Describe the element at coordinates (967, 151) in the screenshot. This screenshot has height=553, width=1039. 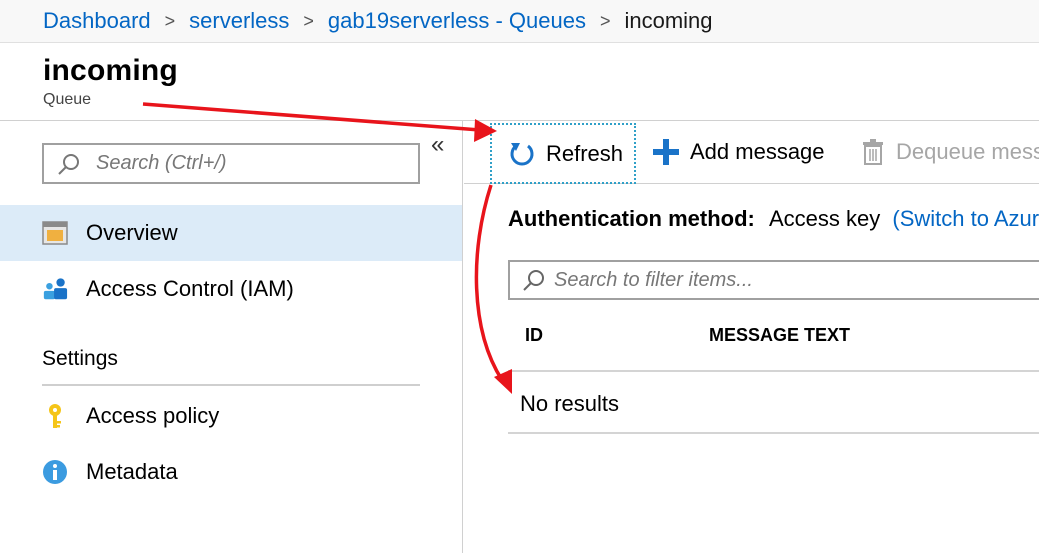
I see `dequeue-label: Dequeue mess` at that location.